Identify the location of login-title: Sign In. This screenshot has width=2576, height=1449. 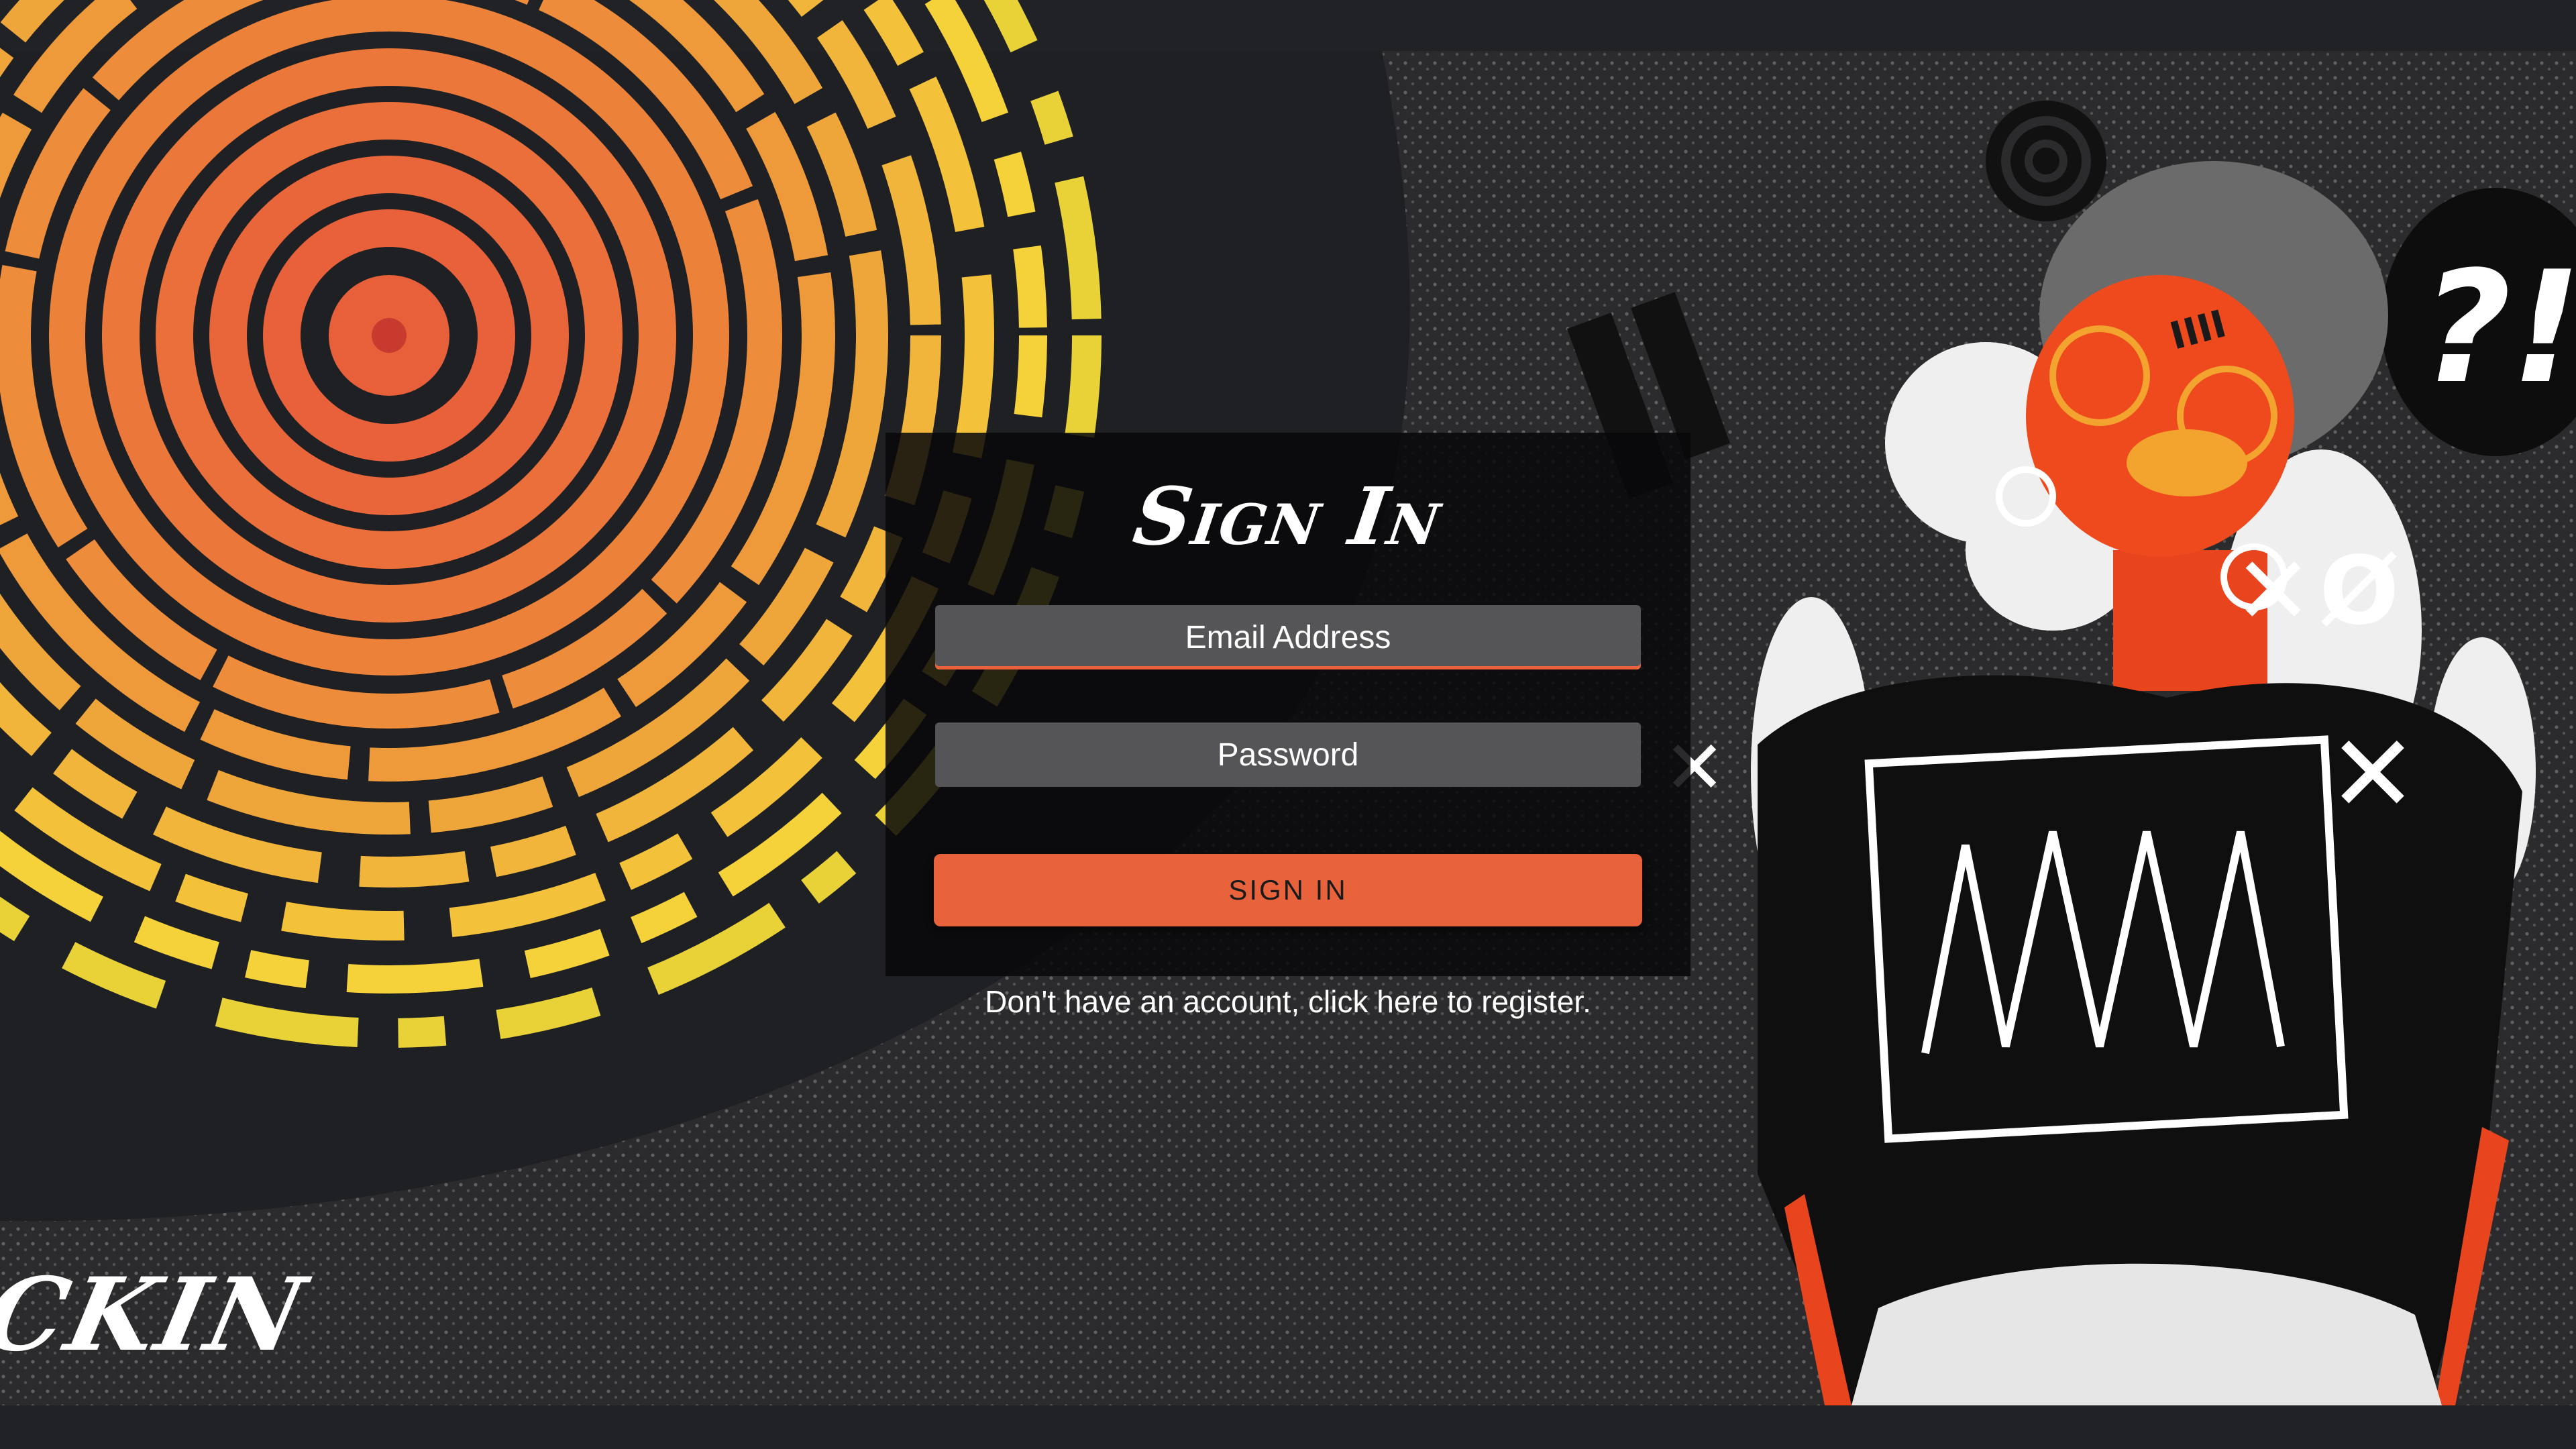
(1288, 516).